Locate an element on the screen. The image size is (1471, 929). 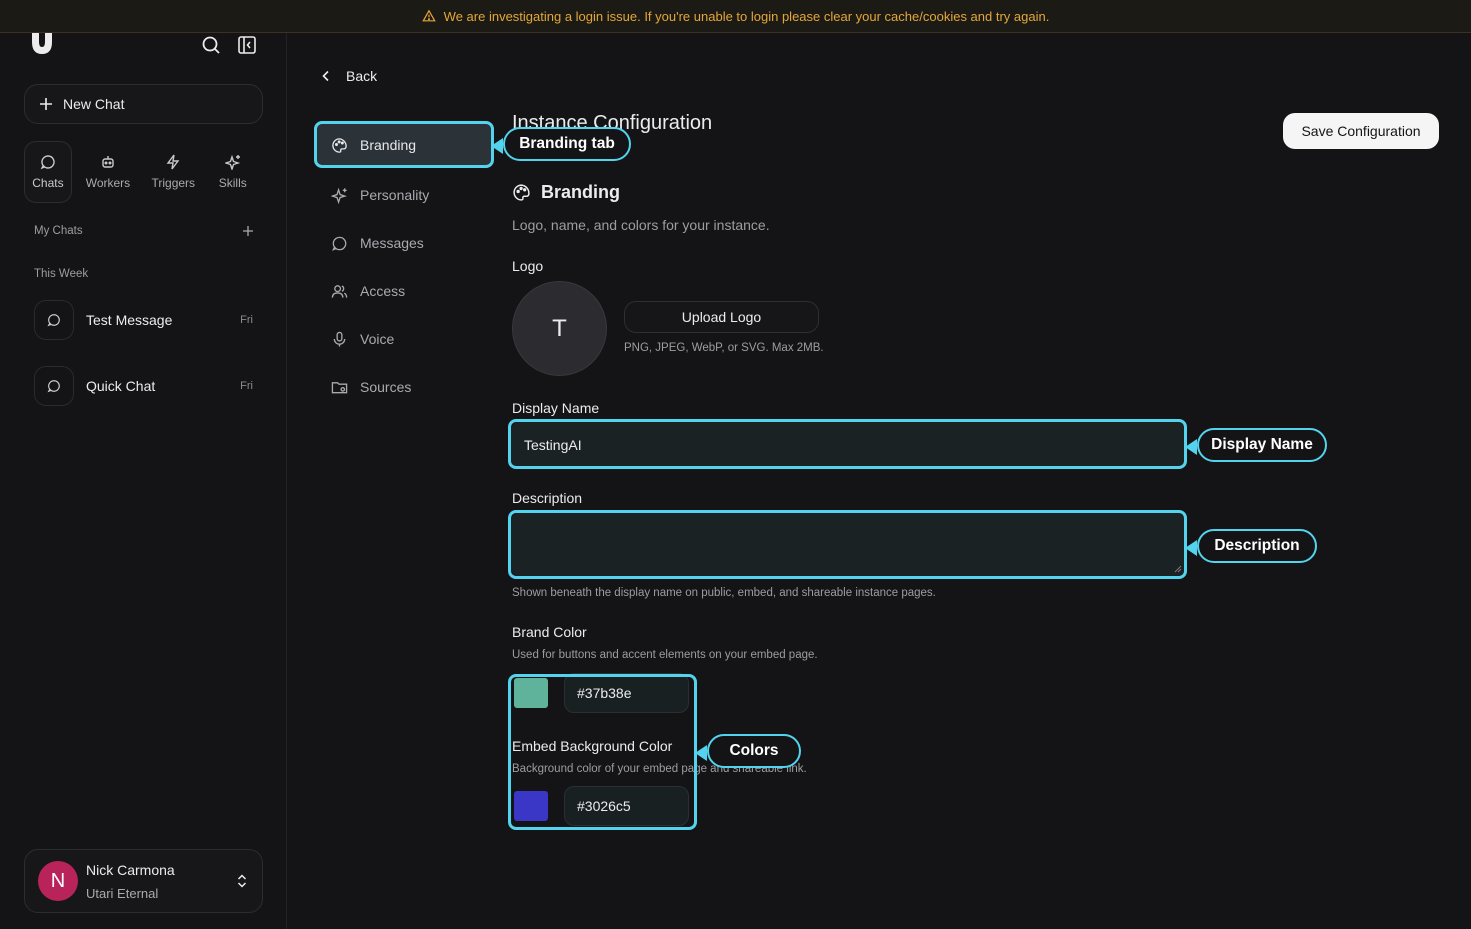
chevron-up-down-icon is located at coordinates (242, 881).